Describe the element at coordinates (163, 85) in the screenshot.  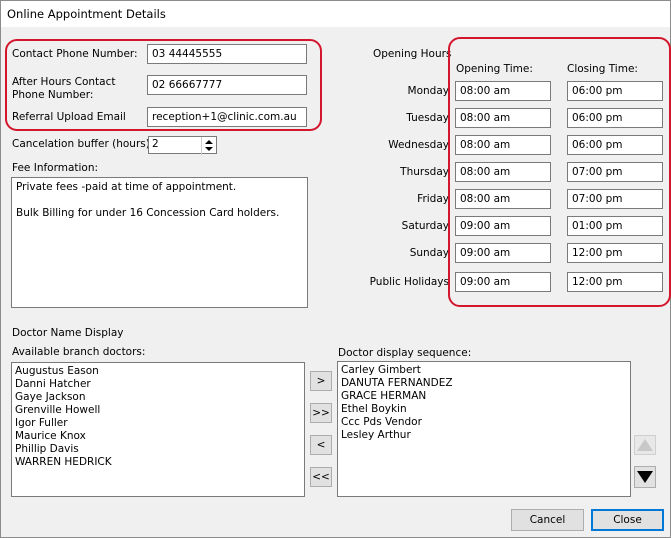
I see `contact-highlight` at that location.